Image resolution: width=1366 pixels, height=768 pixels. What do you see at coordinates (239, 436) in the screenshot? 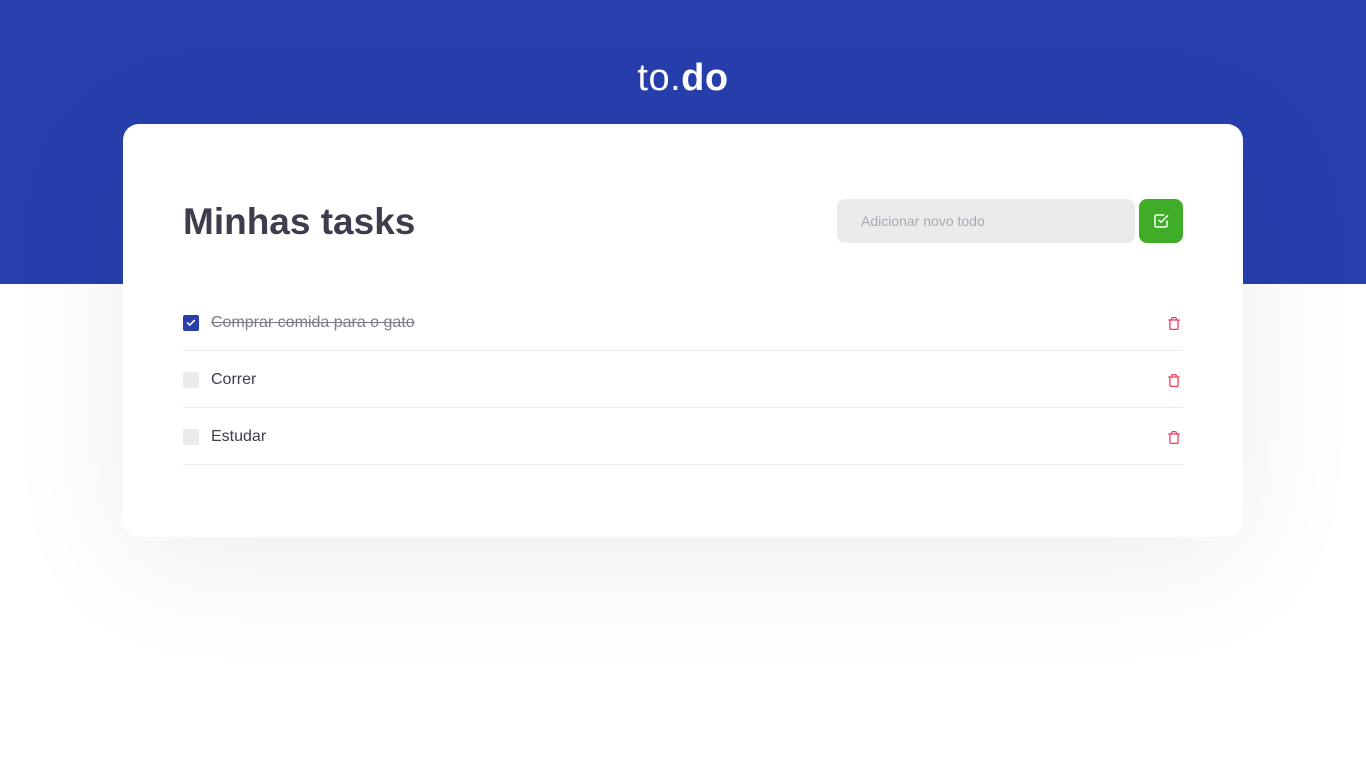
I see `task-text: Estudar` at bounding box center [239, 436].